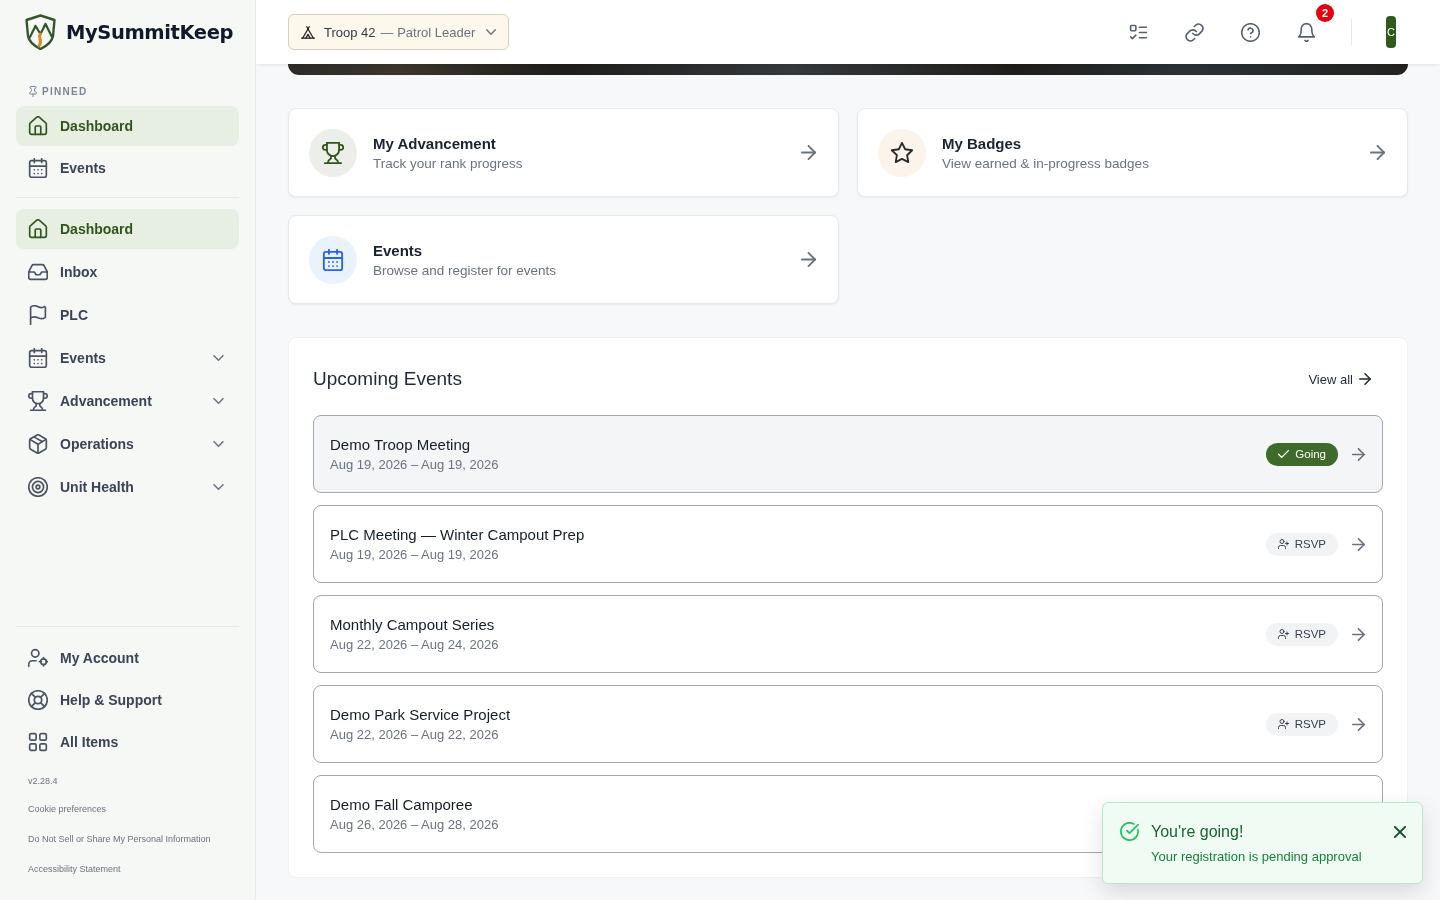  What do you see at coordinates (150, 32) in the screenshot?
I see `brand-name: MySummitKeep` at bounding box center [150, 32].